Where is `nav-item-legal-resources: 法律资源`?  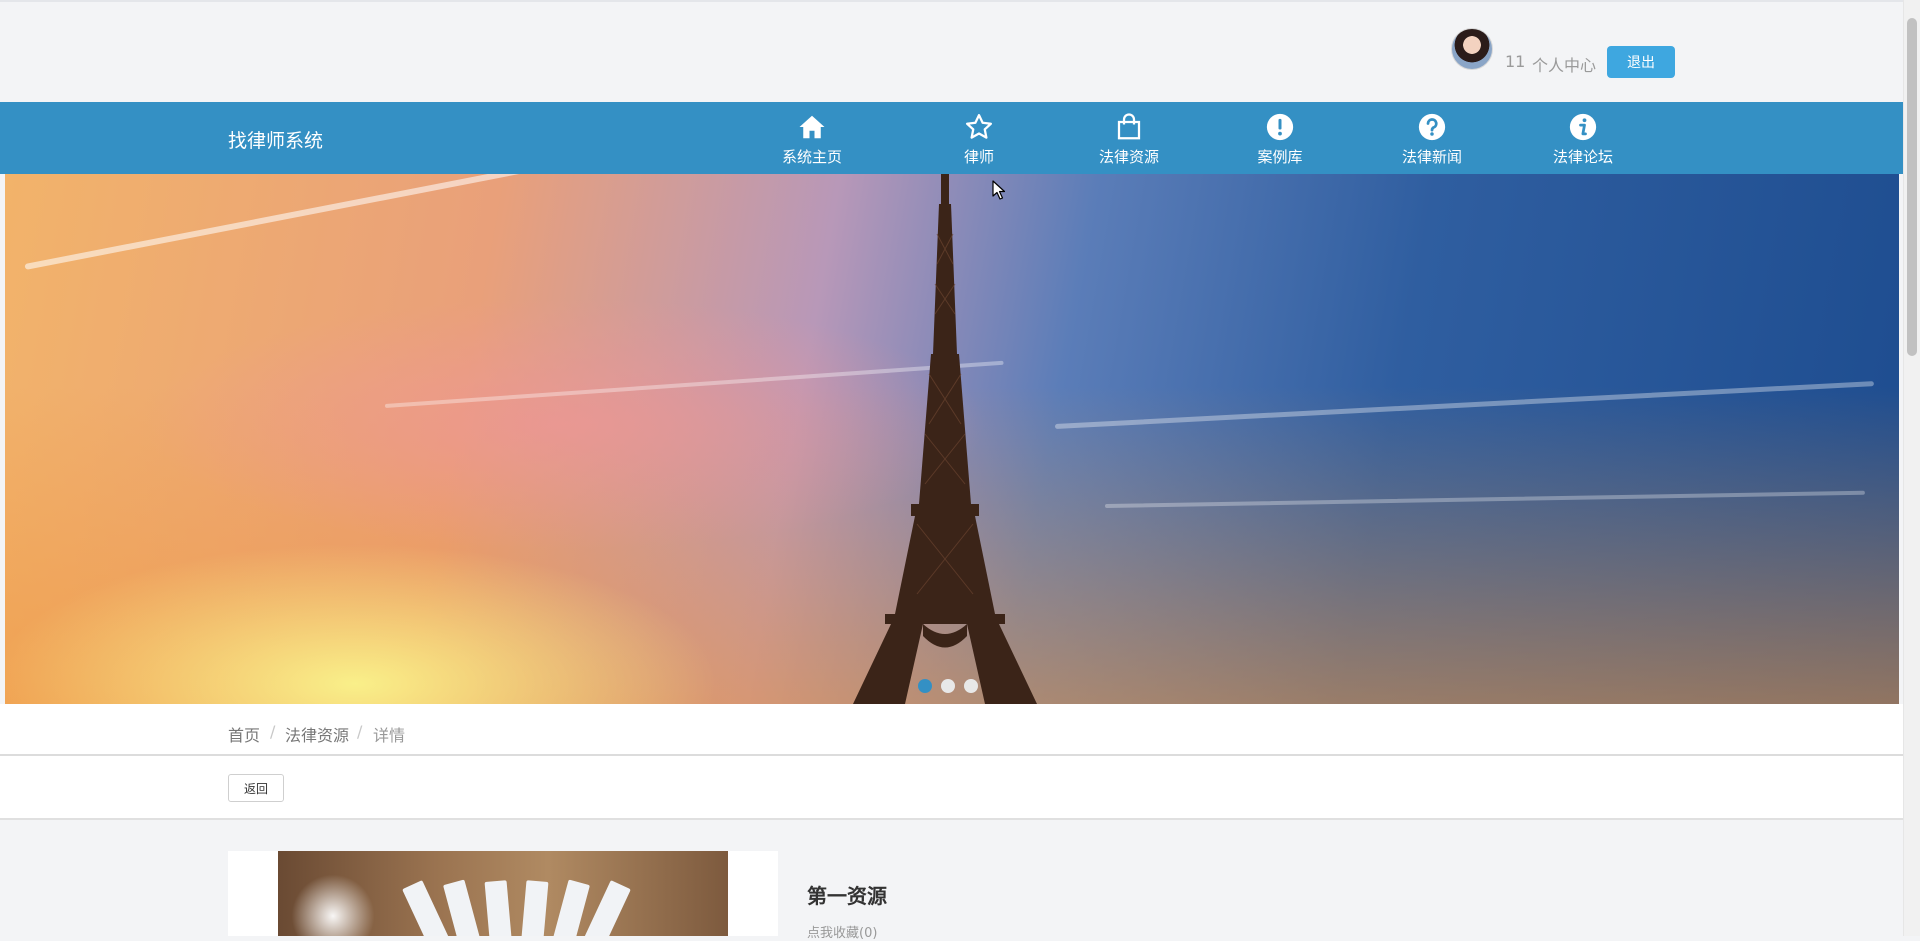 nav-item-legal-resources: 法律资源 is located at coordinates (1129, 140).